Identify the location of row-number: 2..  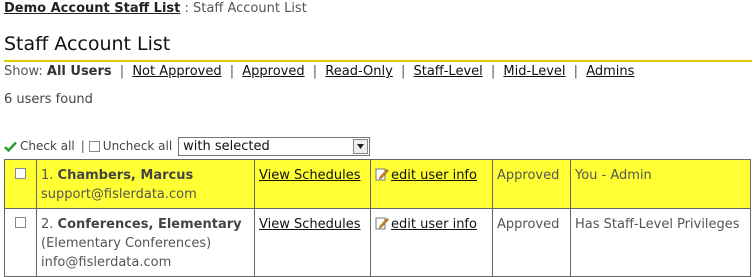
(47, 224).